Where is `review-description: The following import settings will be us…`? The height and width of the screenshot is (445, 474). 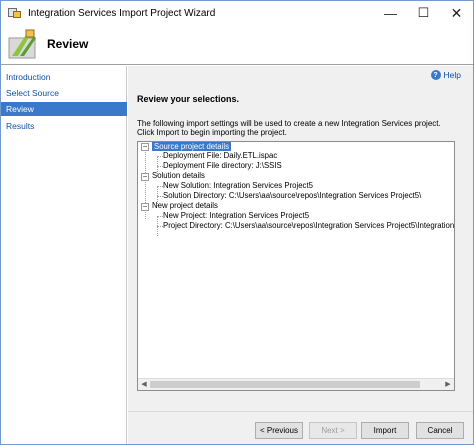 review-description: The following import settings will be us… is located at coordinates (297, 128).